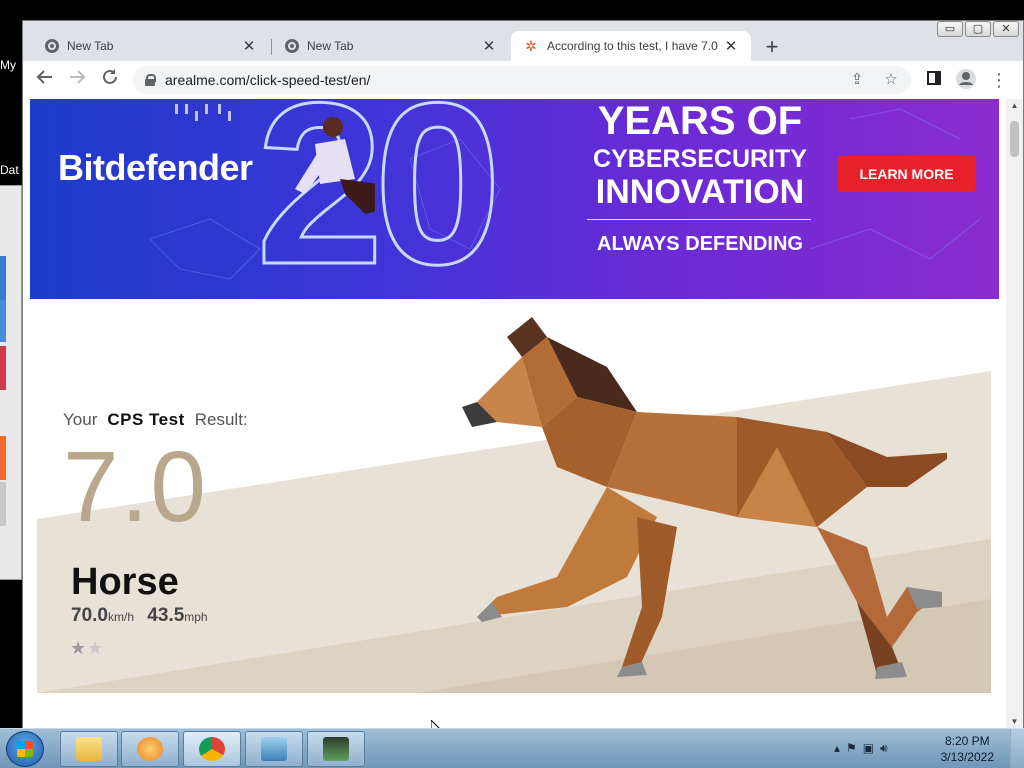 The width and height of the screenshot is (1024, 768). I want to click on share-icon: ⇪, so click(857, 80).